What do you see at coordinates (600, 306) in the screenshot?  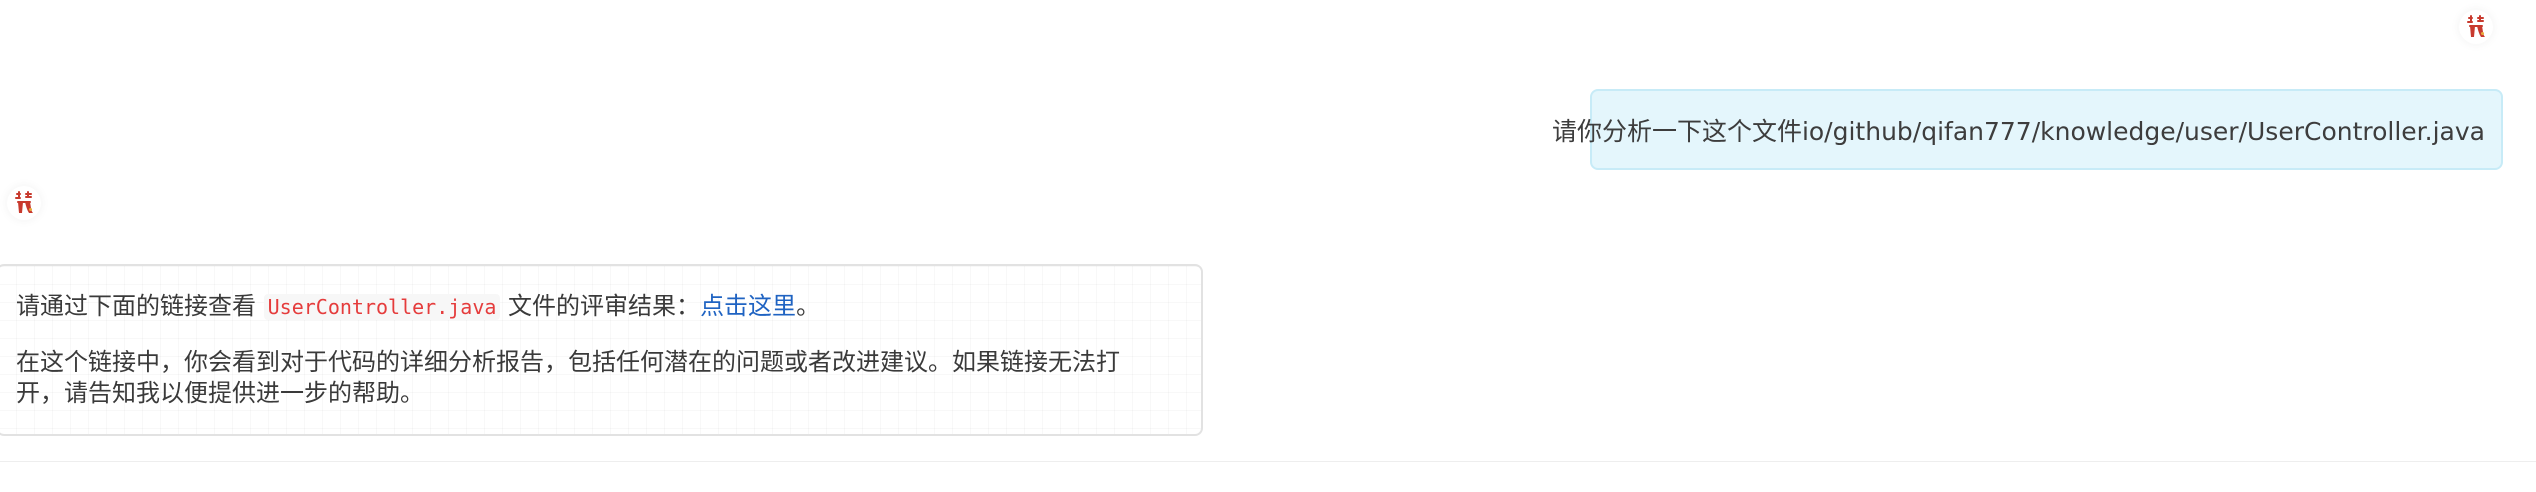 I see `message-text: 文件的评审结果：` at bounding box center [600, 306].